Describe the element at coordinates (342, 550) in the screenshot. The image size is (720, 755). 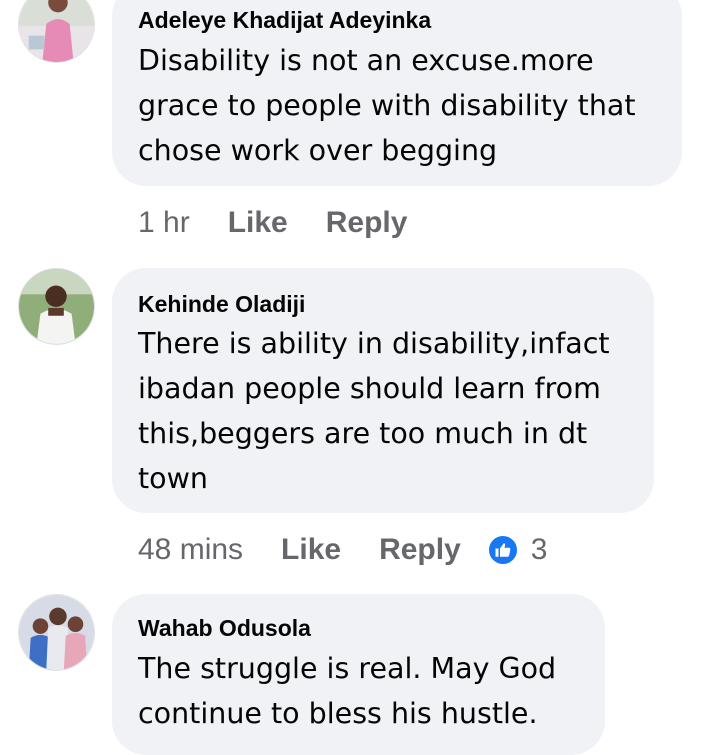
I see `comment-actions: 48 mins Like Reply 3` at that location.